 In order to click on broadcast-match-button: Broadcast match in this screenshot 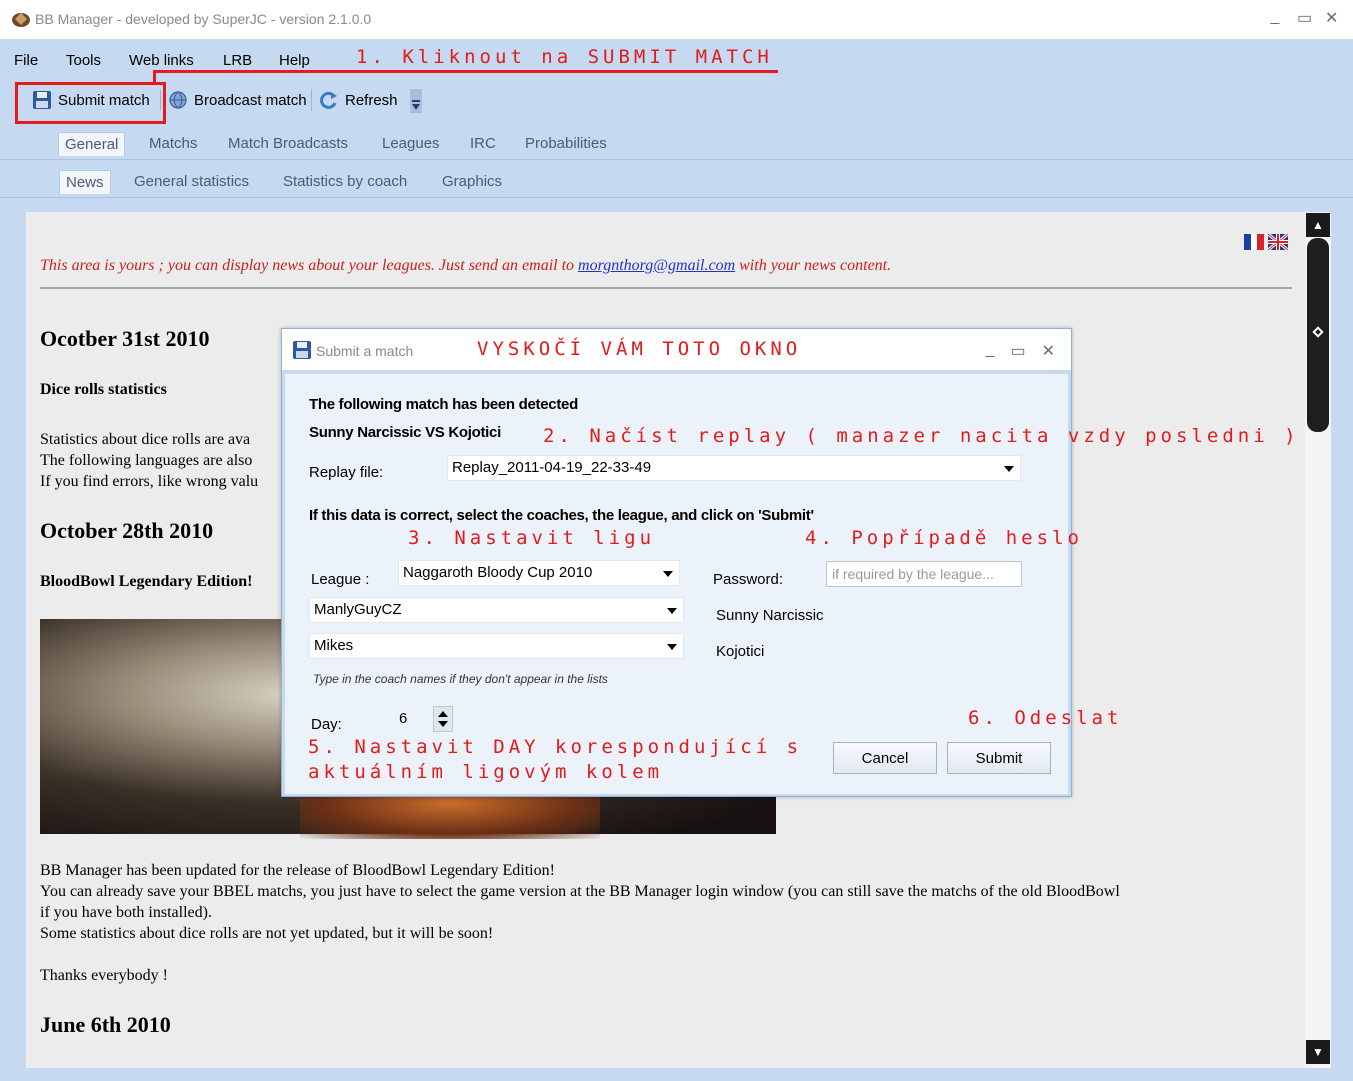, I will do `click(237, 100)`.